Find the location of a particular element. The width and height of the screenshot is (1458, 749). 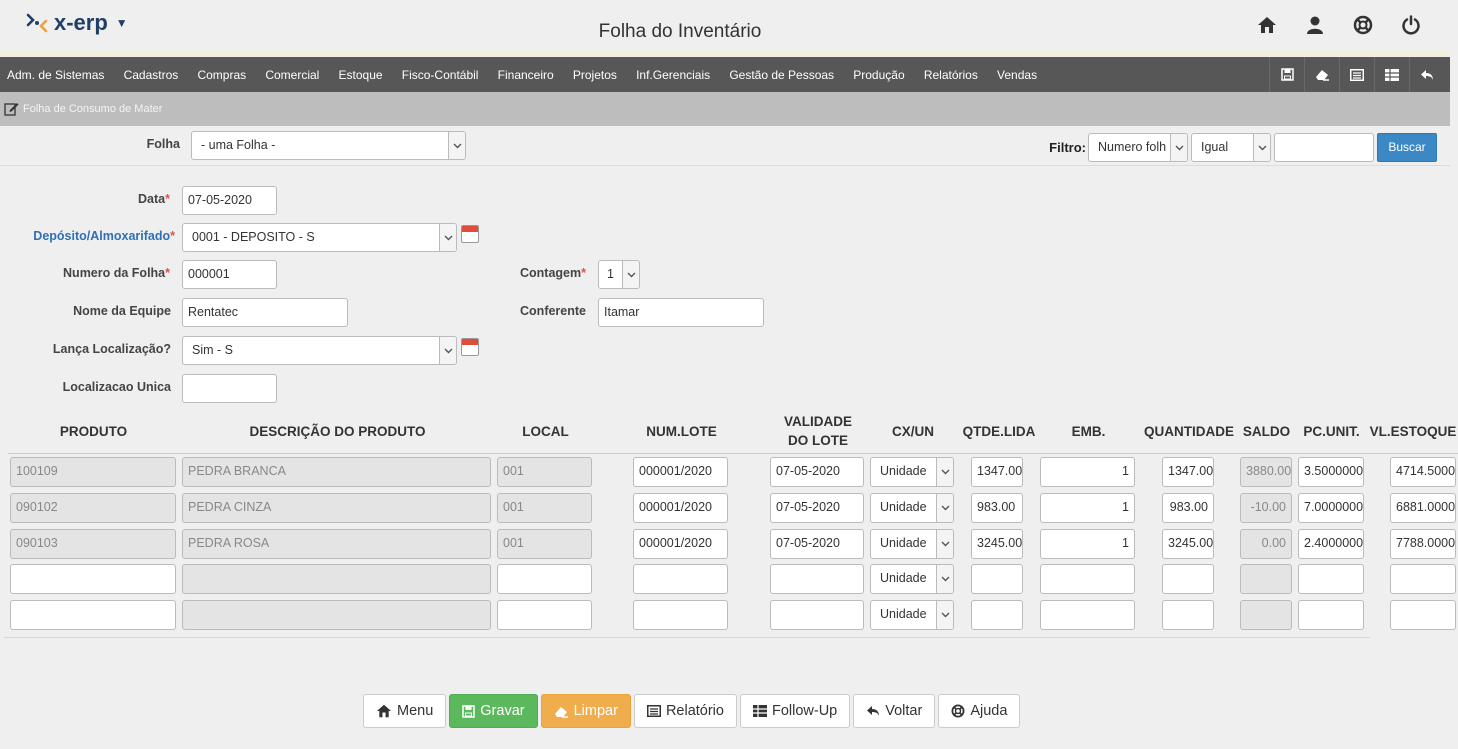

gravar-button: Gravar is located at coordinates (493, 711).